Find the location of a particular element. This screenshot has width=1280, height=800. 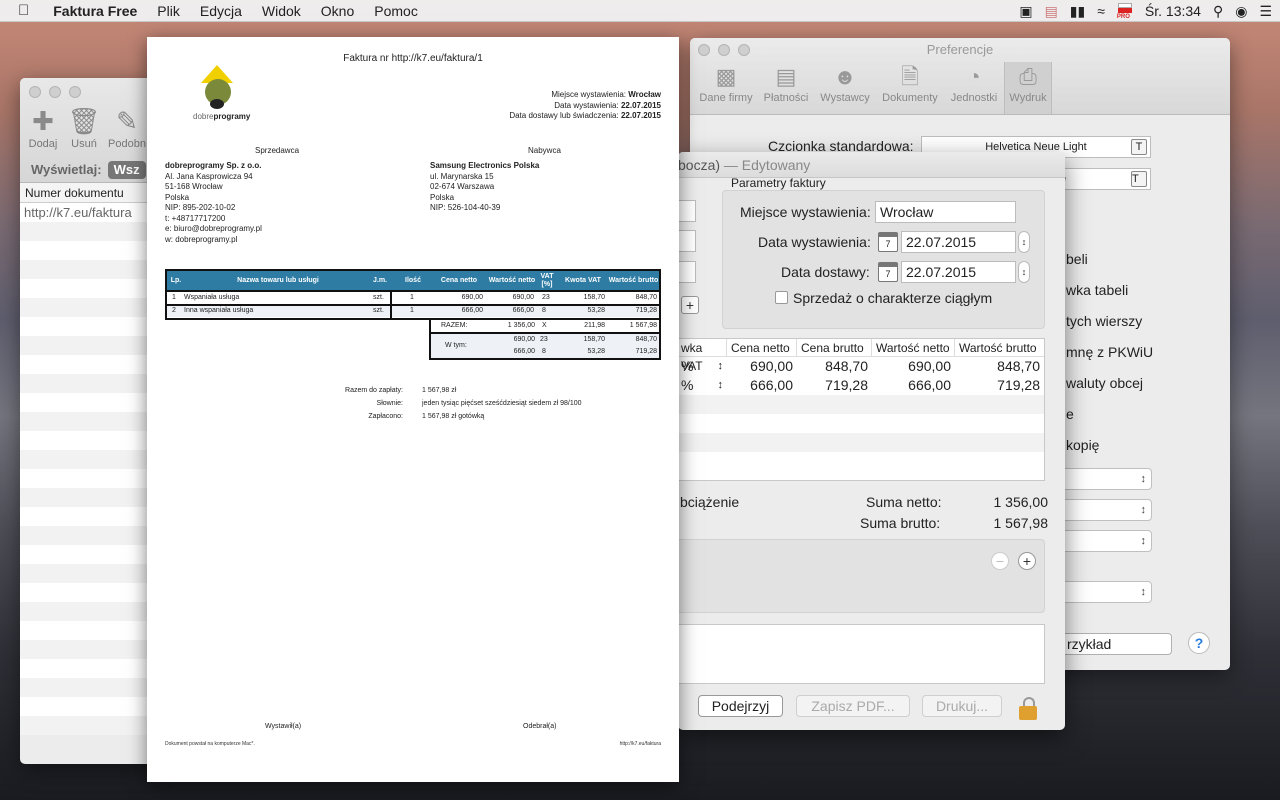

plus-doc-icon: ✚ is located at coordinates (43, 121).